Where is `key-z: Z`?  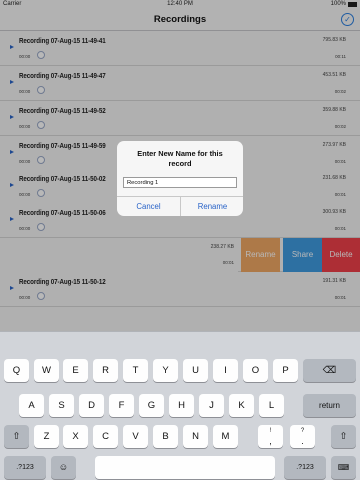
key-z: Z is located at coordinates (46, 436).